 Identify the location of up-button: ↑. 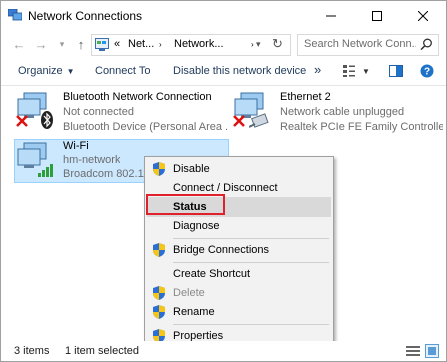
(81, 44).